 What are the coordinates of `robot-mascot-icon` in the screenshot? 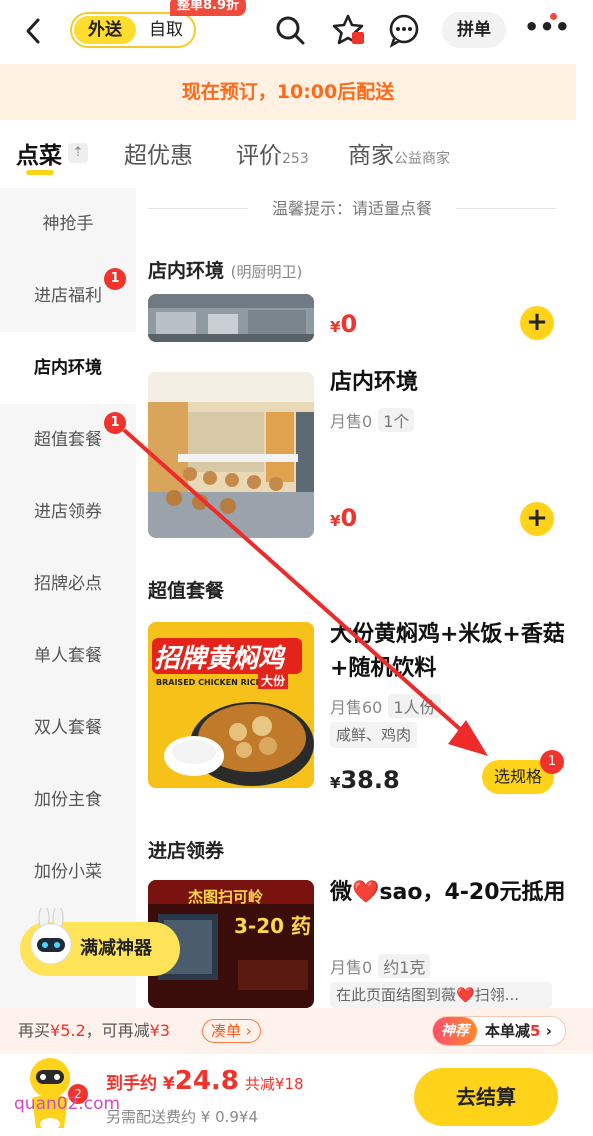 It's located at (51, 936).